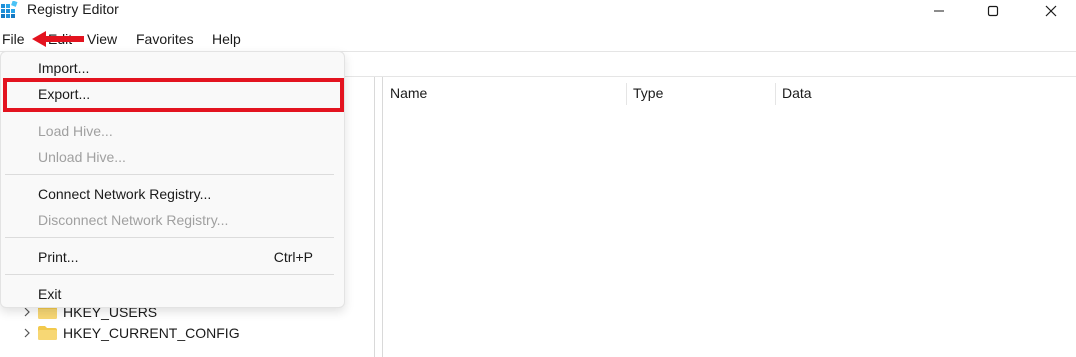 The height and width of the screenshot is (357, 1076). I want to click on print-shortcut: Ctrl+P, so click(293, 257).